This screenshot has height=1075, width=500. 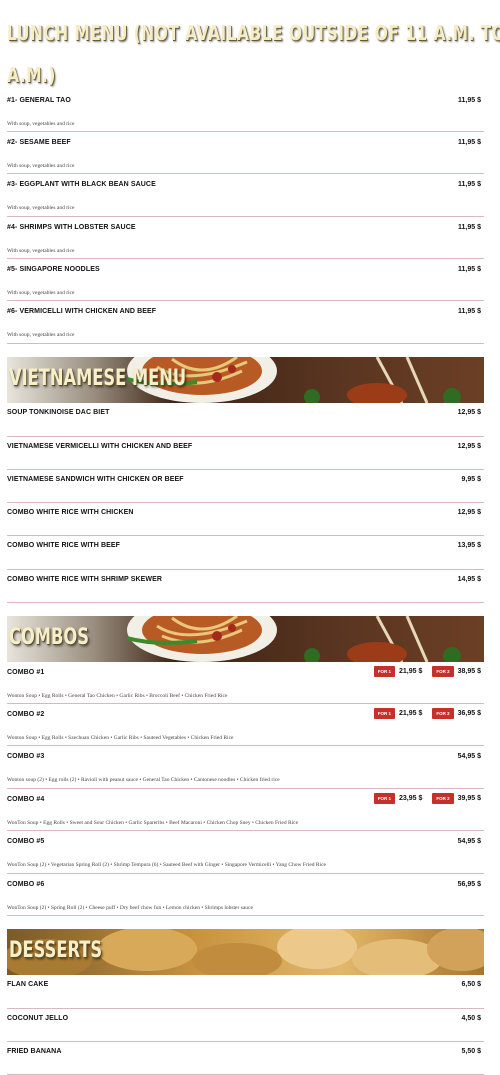 What do you see at coordinates (58, 412) in the screenshot?
I see `vietnamese-item-name: SOUP TONKINOISE DAC BIET` at bounding box center [58, 412].